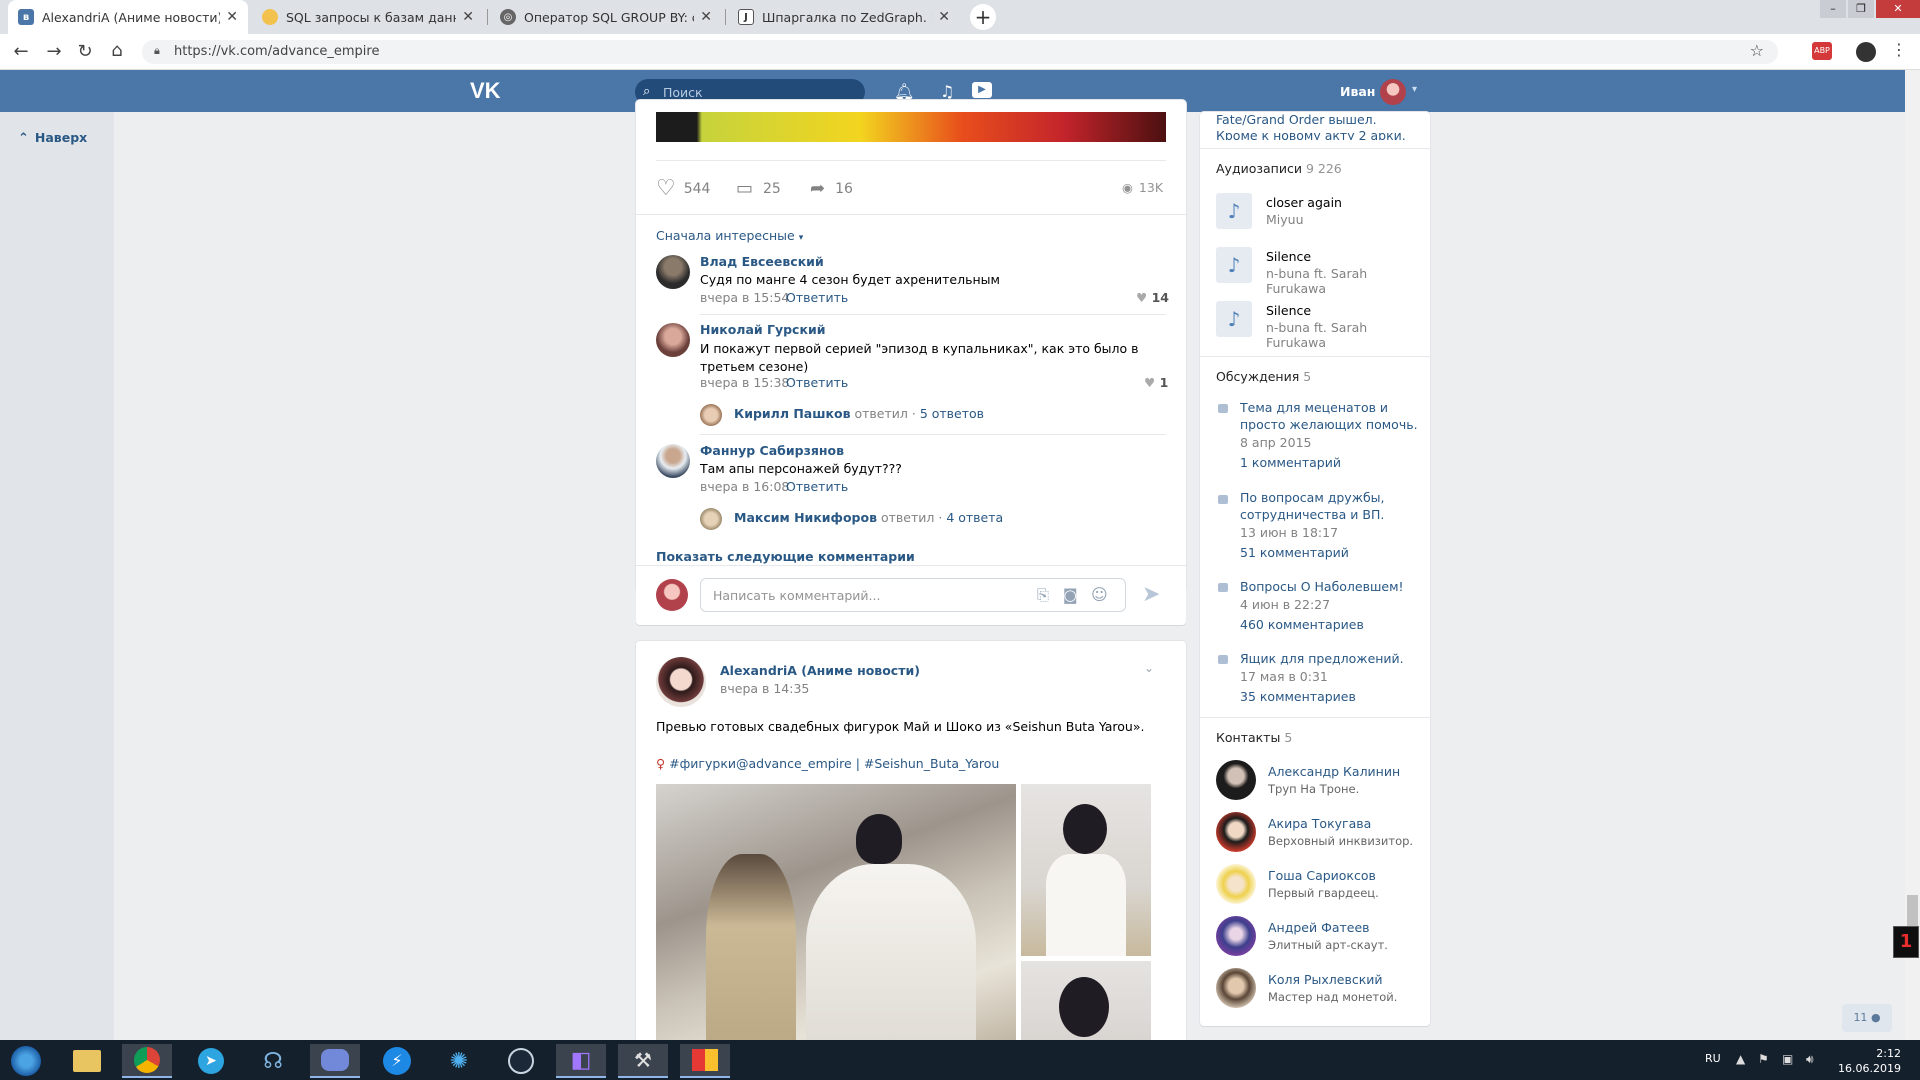 Image resolution: width=1920 pixels, height=1080 pixels. Describe the element at coordinates (744, 486) in the screenshot. I see `comment-time: вчера в 16:08` at that location.